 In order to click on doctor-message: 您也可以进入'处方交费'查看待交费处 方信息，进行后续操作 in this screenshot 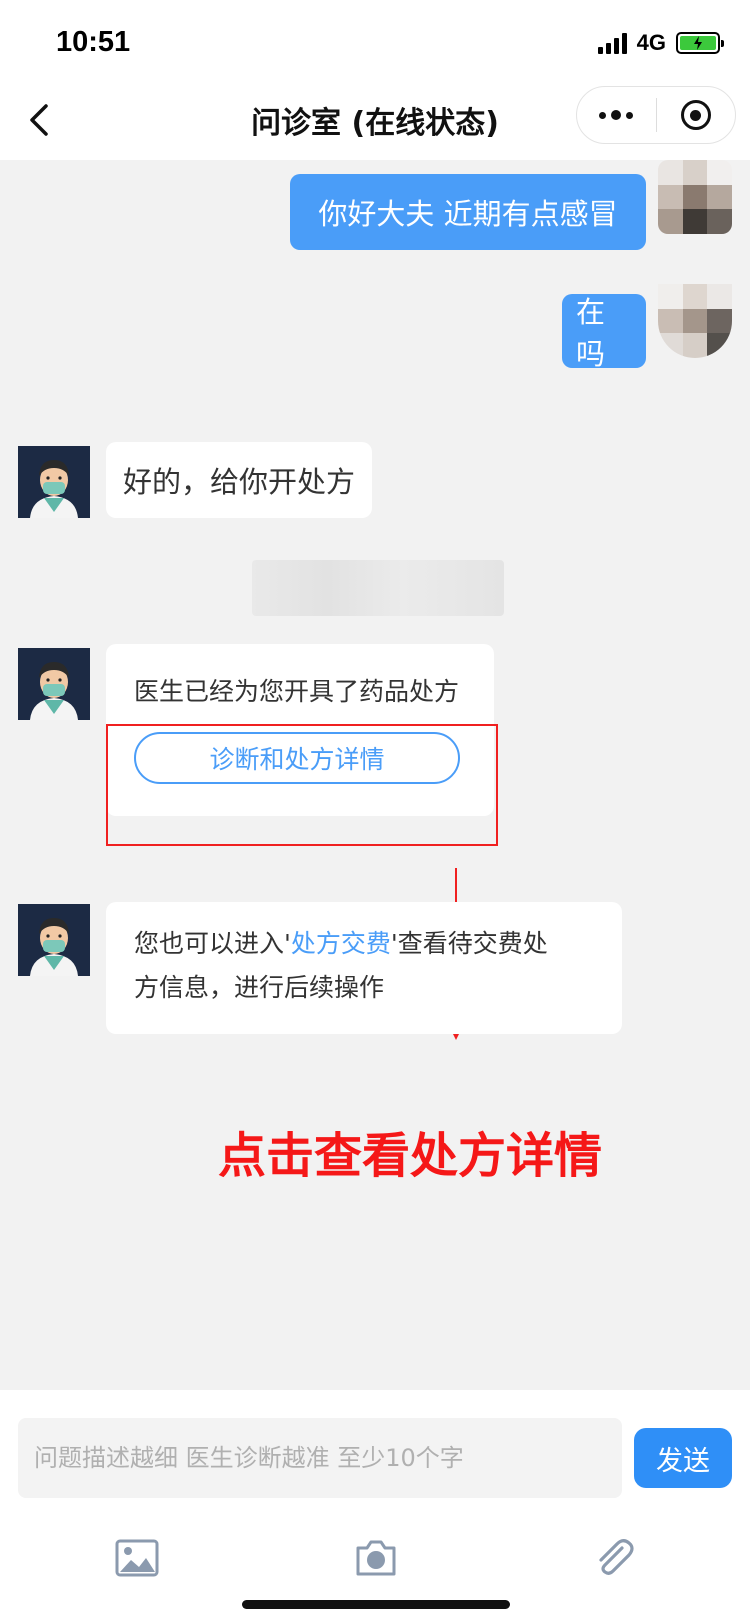, I will do `click(364, 968)`.